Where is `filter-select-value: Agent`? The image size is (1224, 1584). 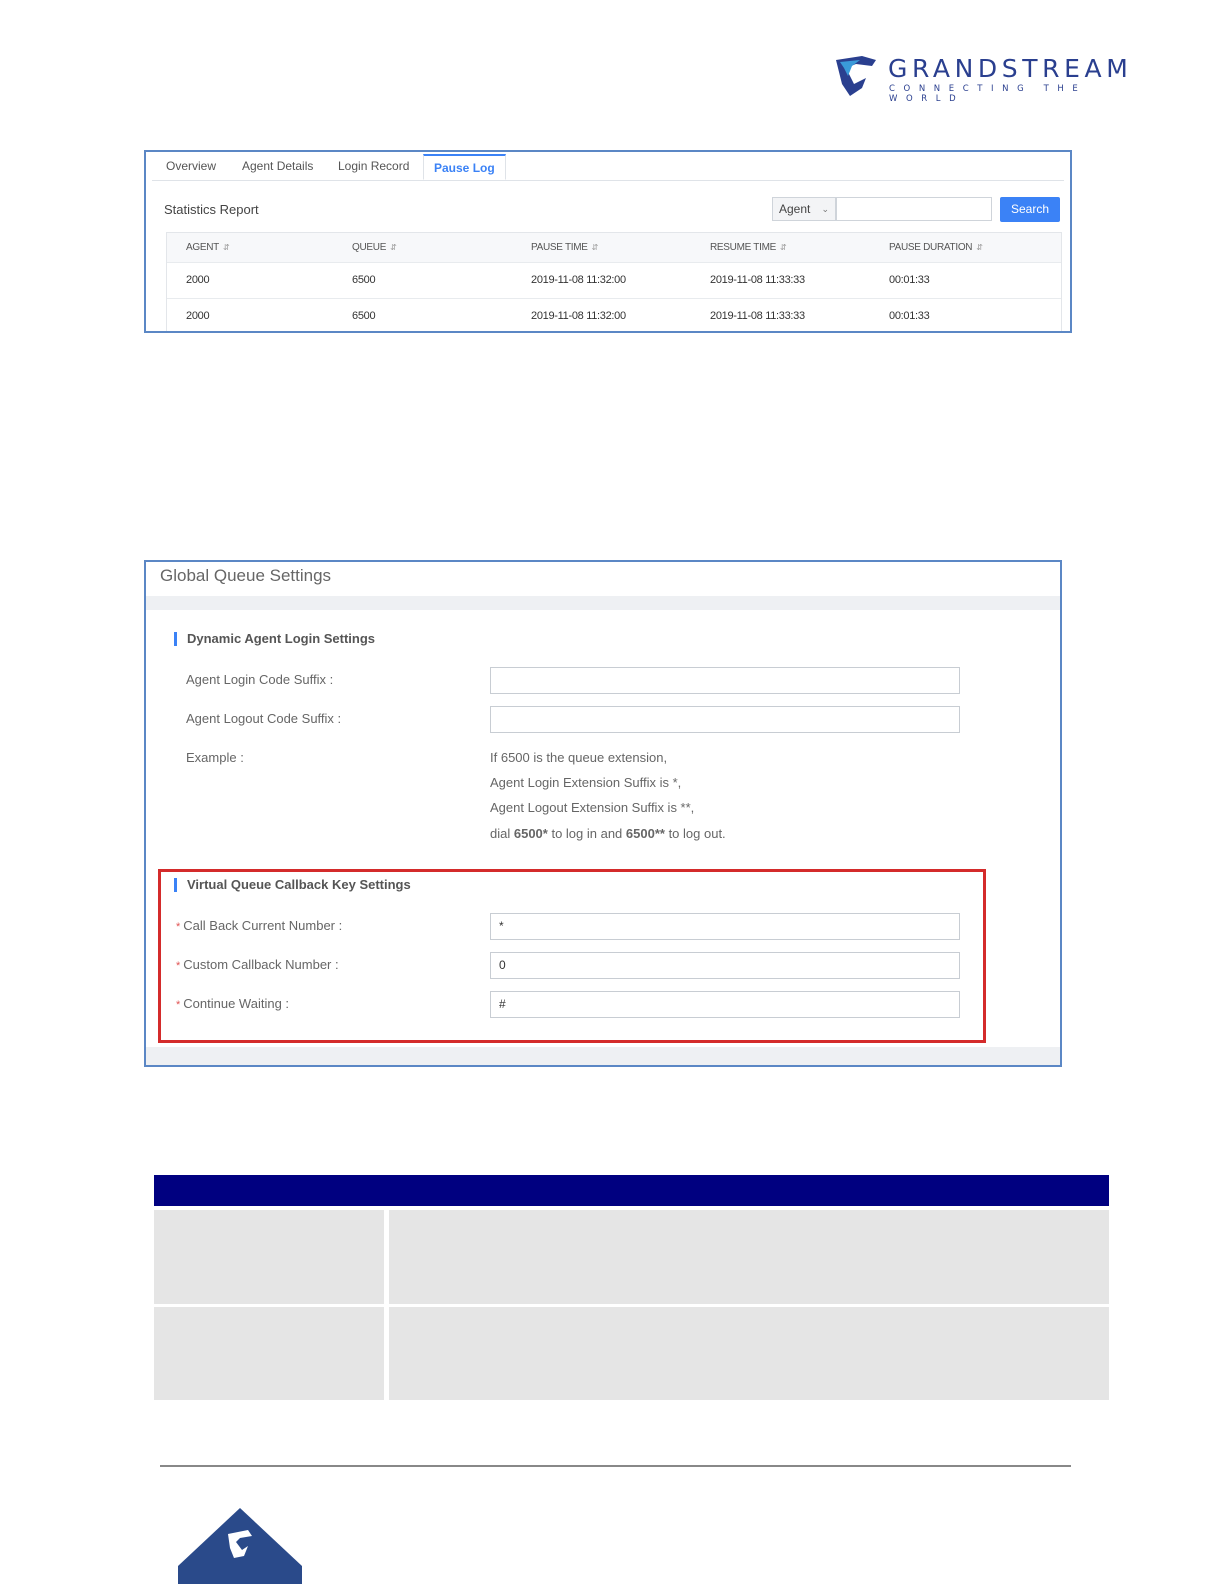
filter-select-value: Agent is located at coordinates (795, 209).